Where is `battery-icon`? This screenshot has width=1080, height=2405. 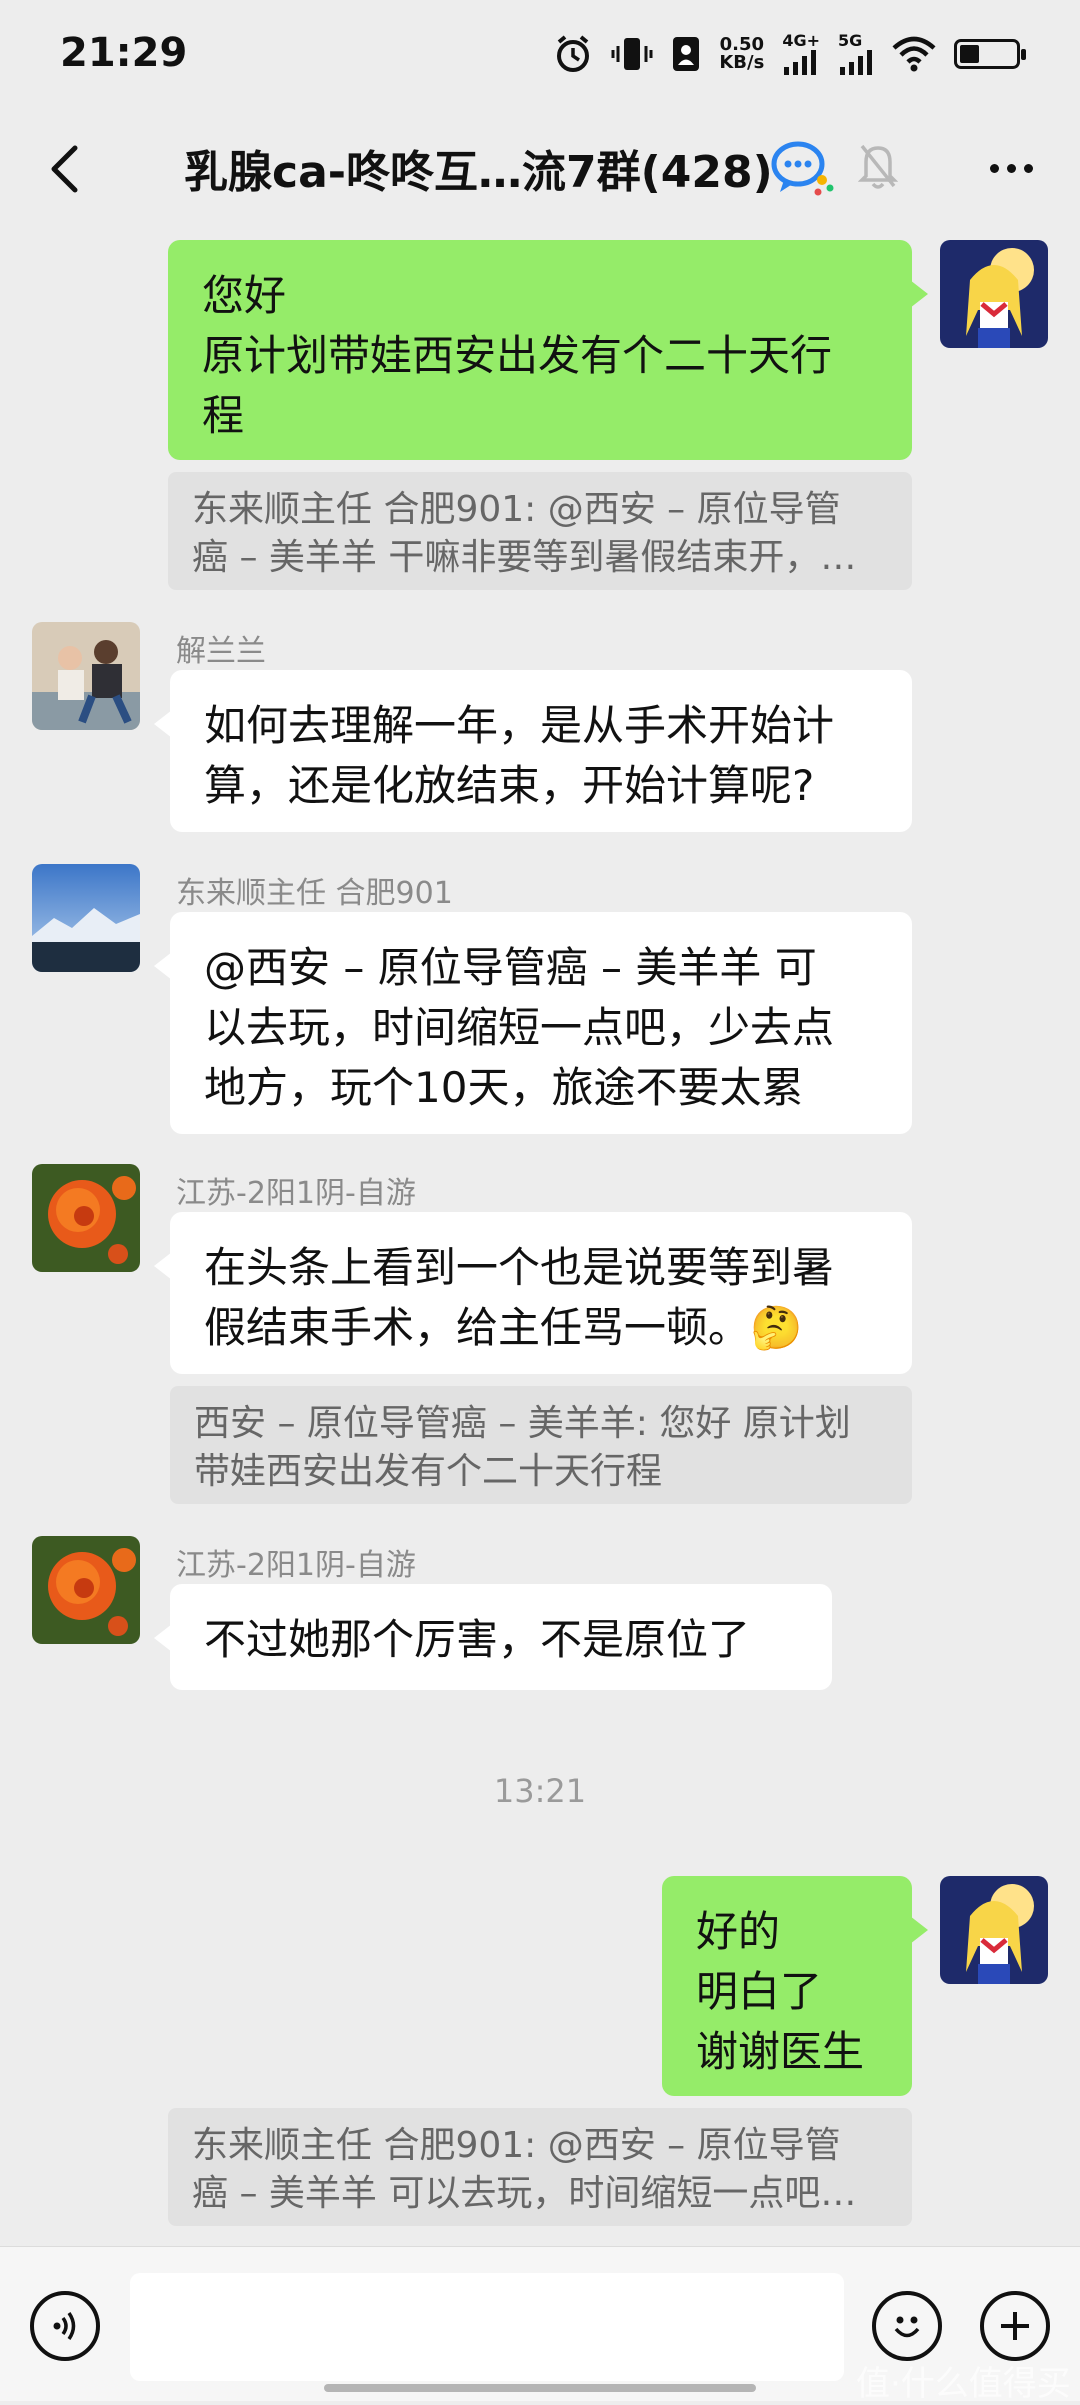
battery-icon is located at coordinates (990, 54).